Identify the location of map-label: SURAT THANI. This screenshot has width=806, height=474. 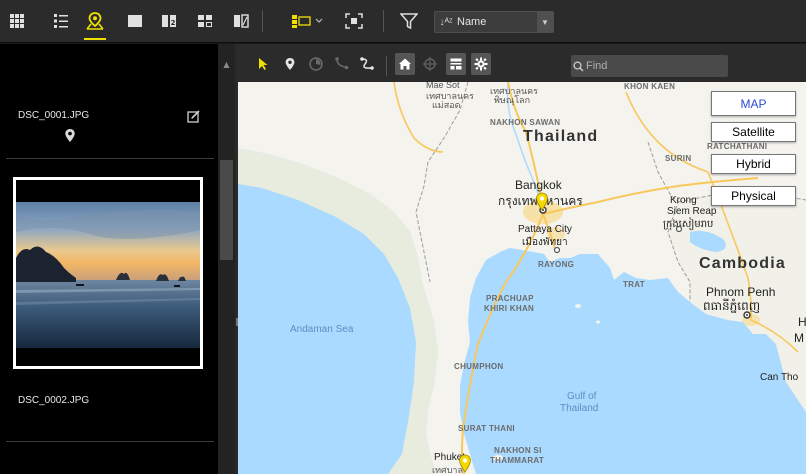
(486, 428).